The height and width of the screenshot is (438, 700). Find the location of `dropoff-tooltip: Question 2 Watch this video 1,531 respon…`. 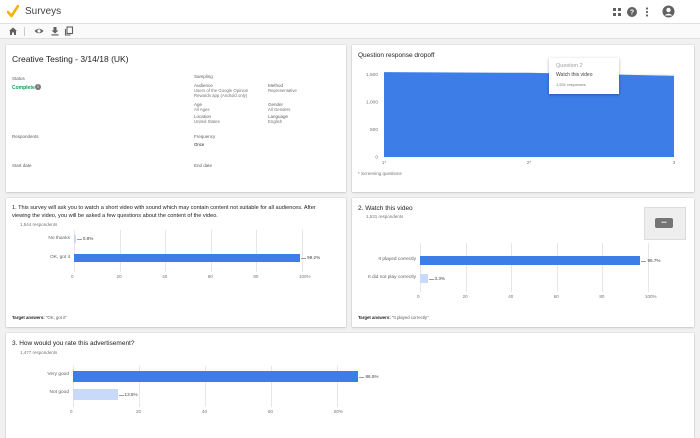

dropoff-tooltip: Question 2 Watch this video 1,531 respon… is located at coordinates (584, 76).